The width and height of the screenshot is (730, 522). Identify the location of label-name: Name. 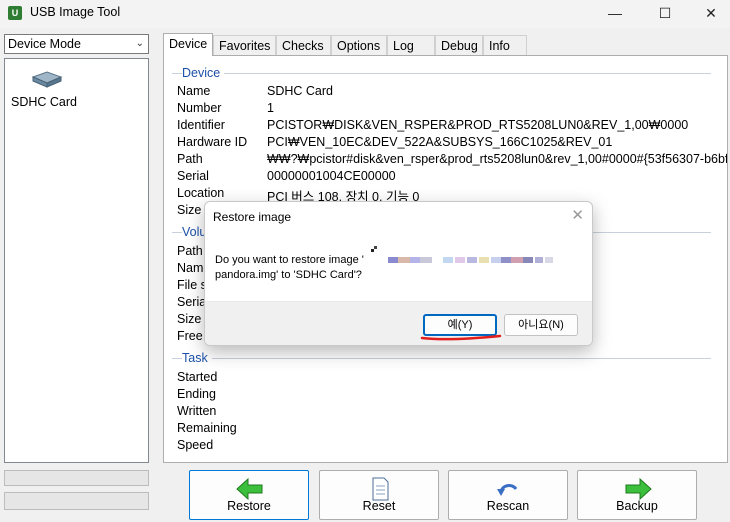
(194, 91).